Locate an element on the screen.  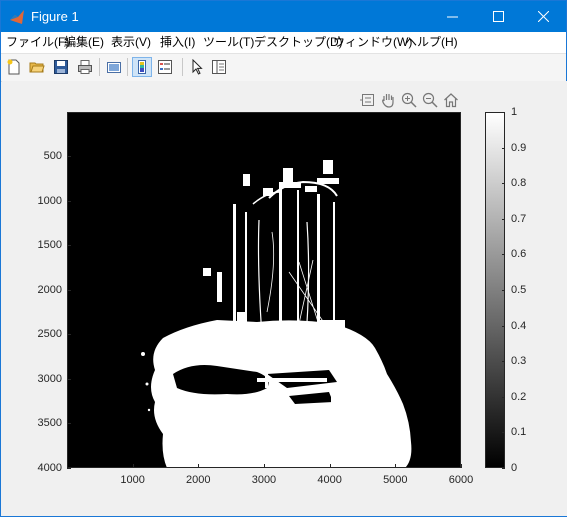
y-tick-label: 4000 is located at coordinates (49, 468).